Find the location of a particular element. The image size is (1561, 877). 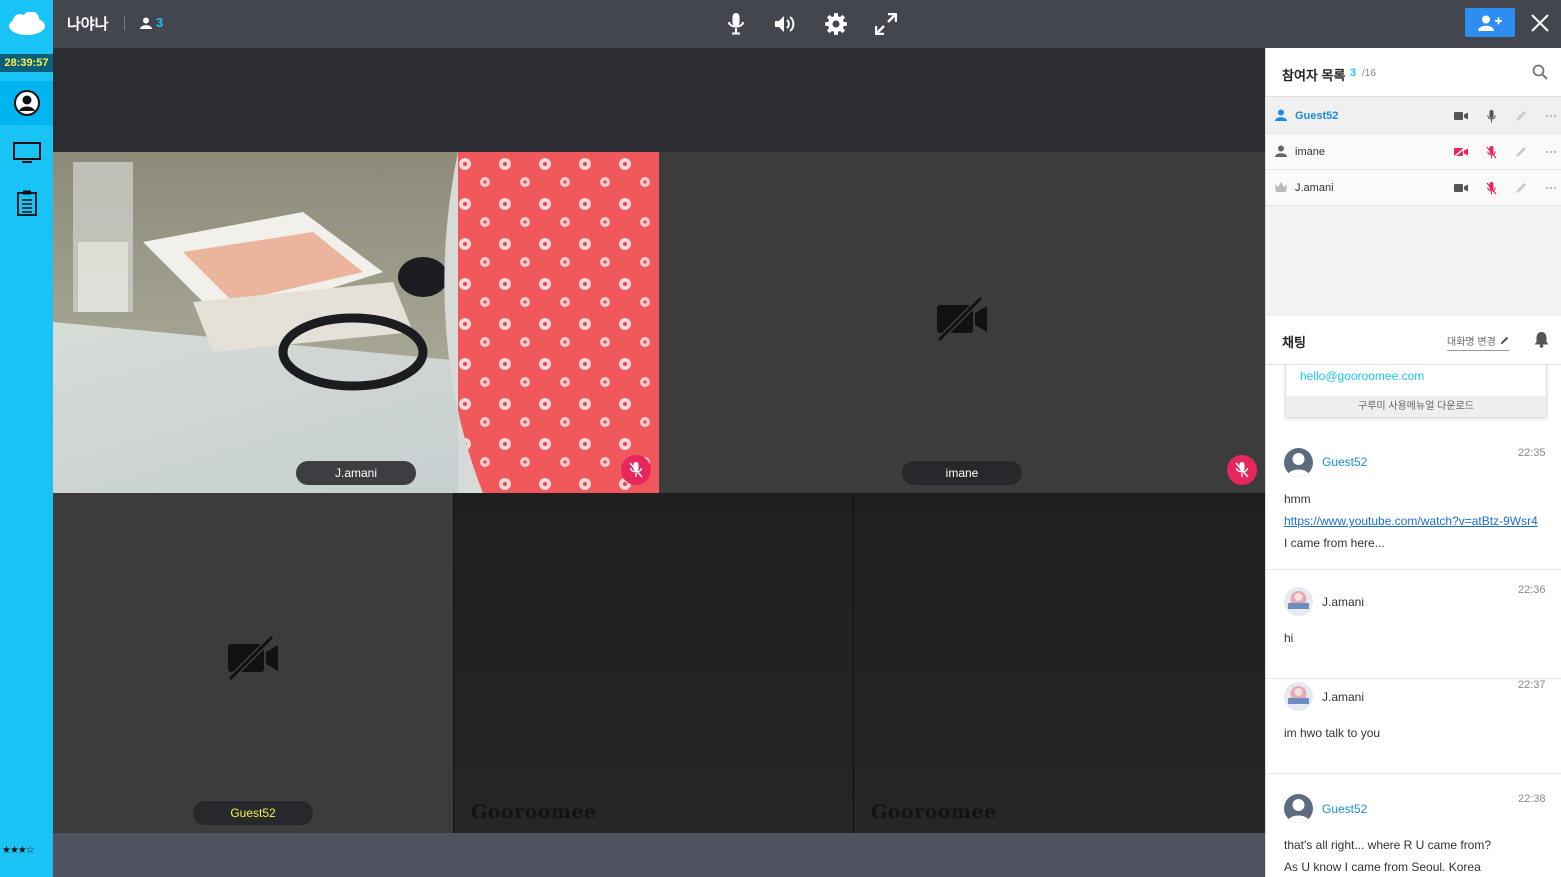

camera-icon is located at coordinates (1461, 188).